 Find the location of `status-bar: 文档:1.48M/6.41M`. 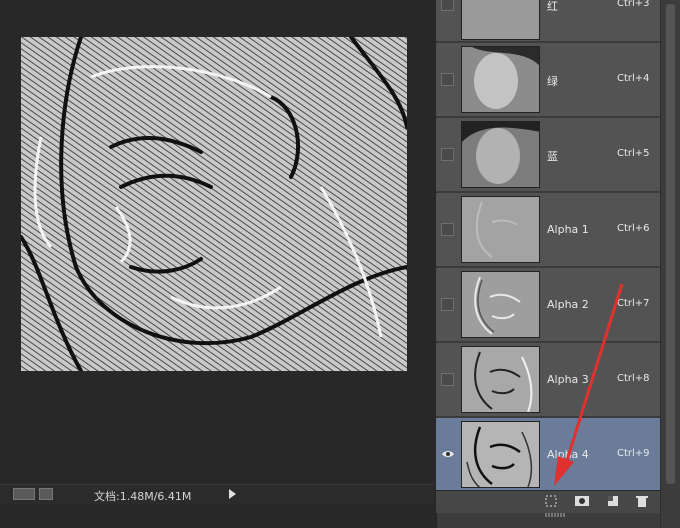

status-bar: 文档:1.48M/6.41M is located at coordinates (217, 494).